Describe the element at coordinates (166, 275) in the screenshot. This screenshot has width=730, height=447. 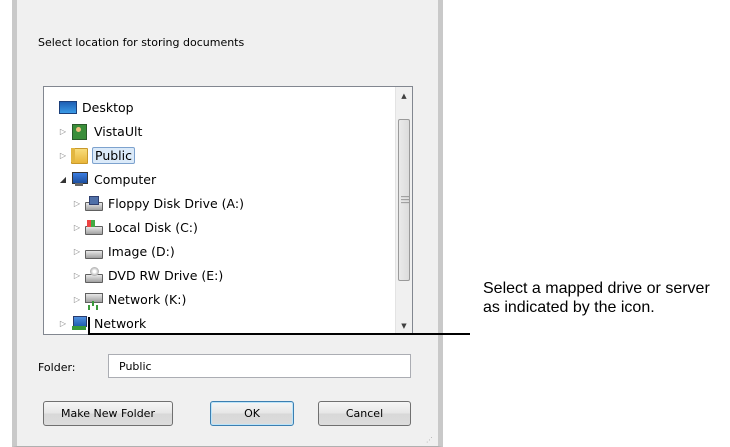
I see `tree-item-label: DVD RW Drive (E:)` at that location.